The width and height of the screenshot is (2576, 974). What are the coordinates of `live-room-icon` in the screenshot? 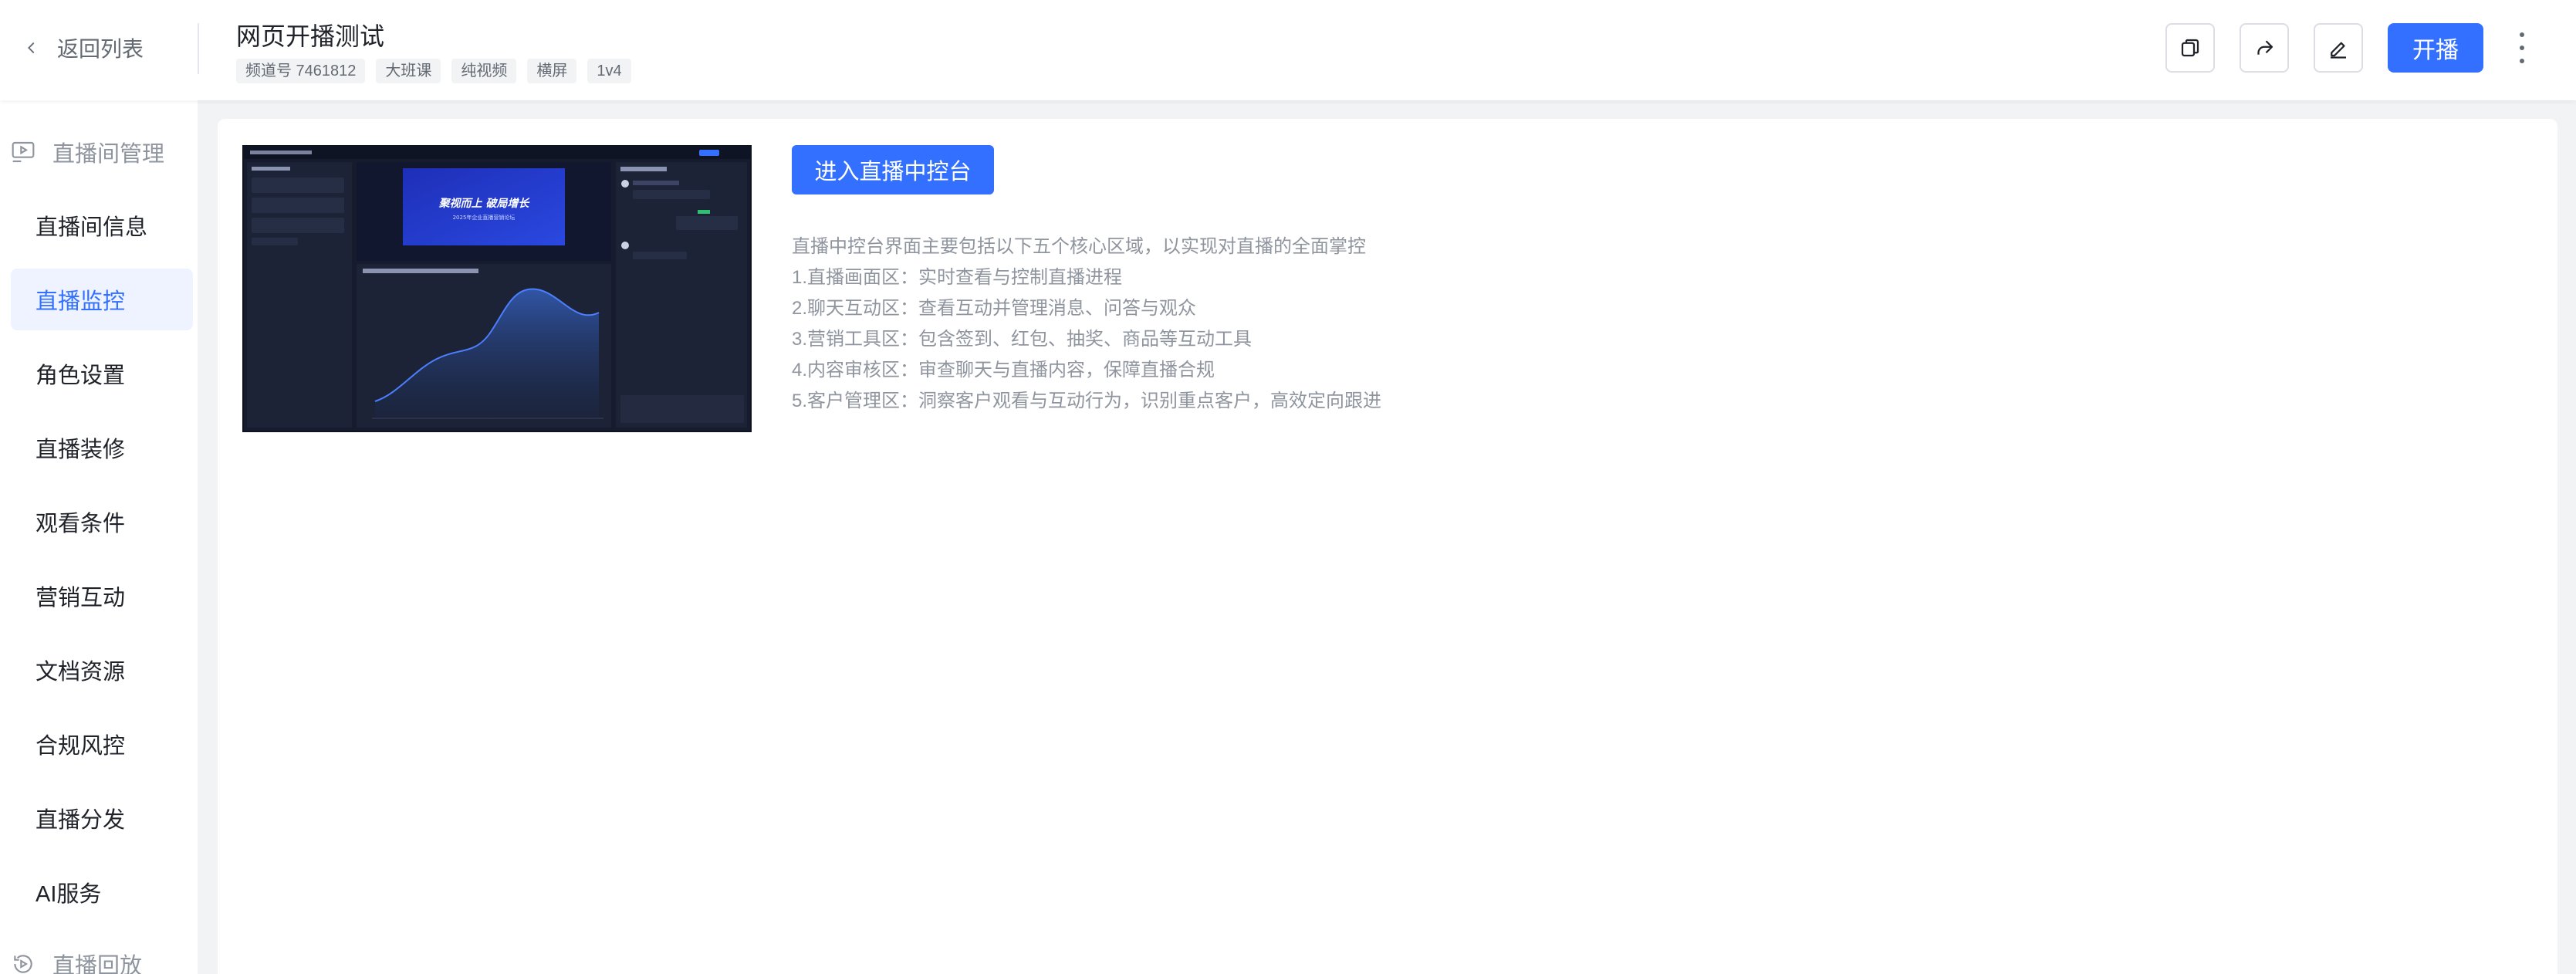 It's located at (23, 152).